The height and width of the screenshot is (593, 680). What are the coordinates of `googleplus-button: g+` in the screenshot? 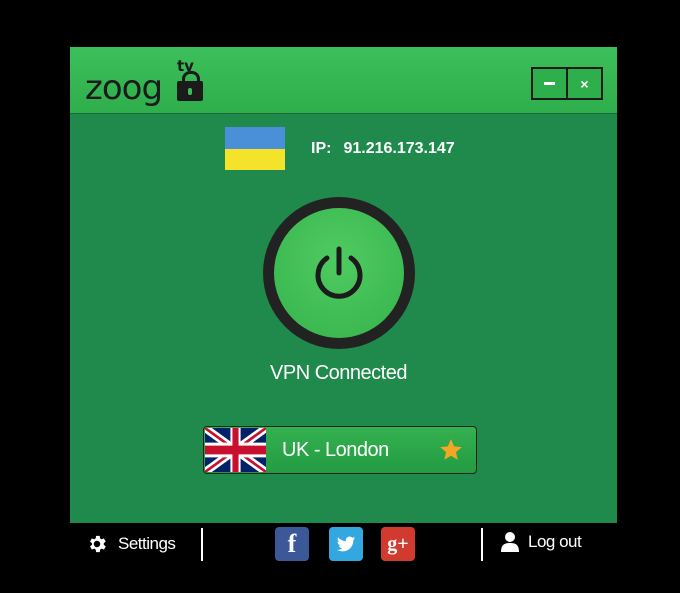 It's located at (398, 544).